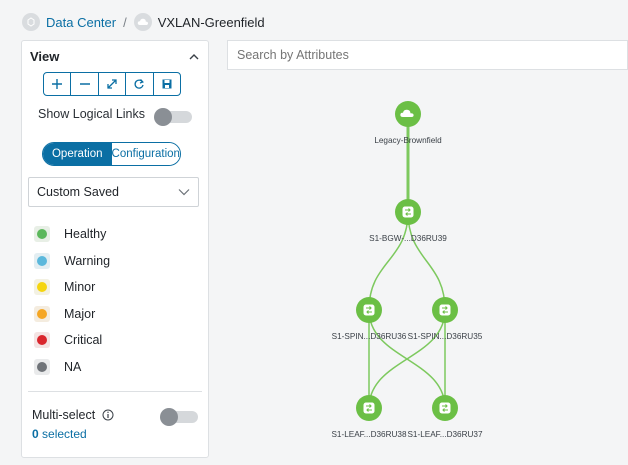  I want to click on legend-label: Critical, so click(83, 340).